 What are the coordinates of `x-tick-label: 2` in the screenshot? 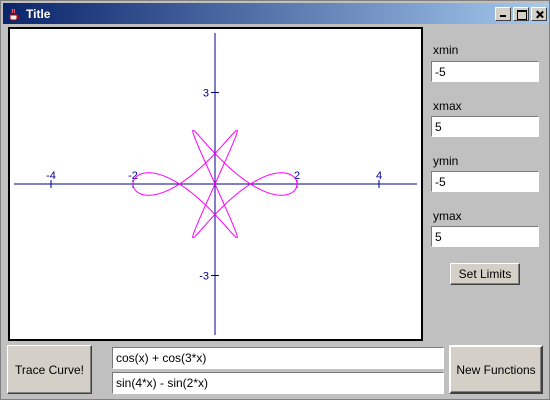 It's located at (297, 176).